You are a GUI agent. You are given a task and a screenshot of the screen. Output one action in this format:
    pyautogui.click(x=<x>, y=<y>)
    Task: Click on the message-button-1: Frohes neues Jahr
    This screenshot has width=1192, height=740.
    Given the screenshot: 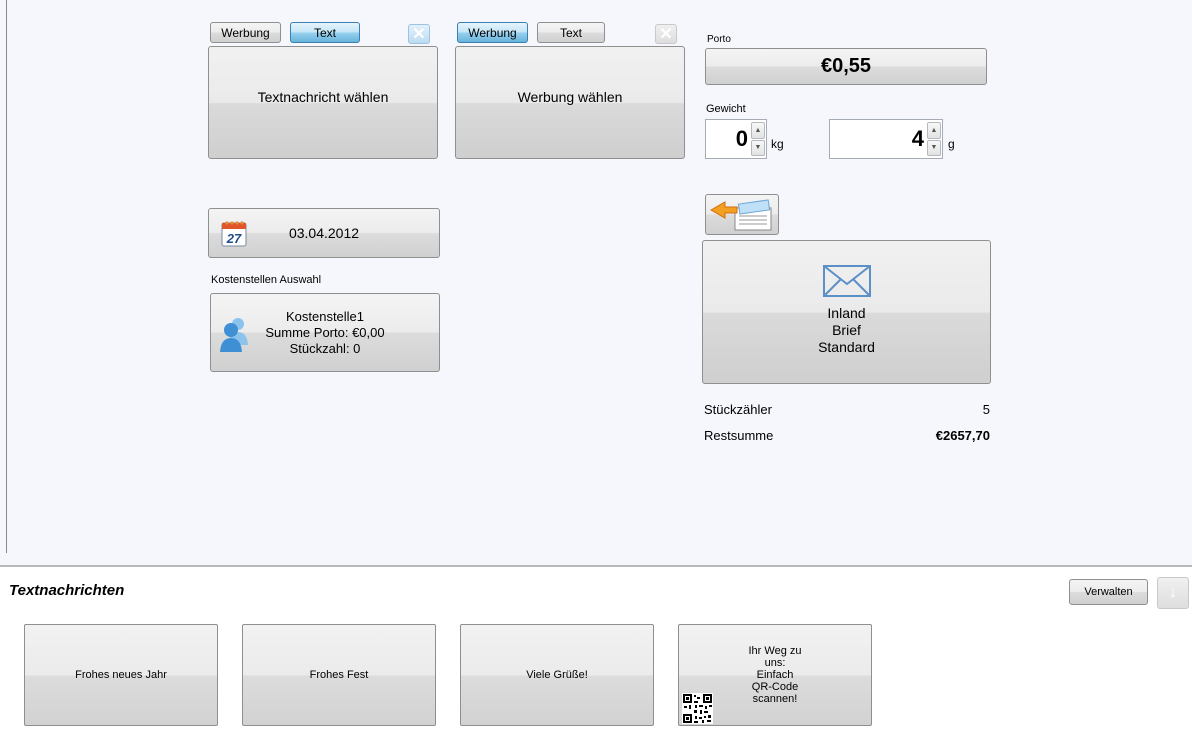 What is the action you would take?
    pyautogui.click(x=121, y=675)
    